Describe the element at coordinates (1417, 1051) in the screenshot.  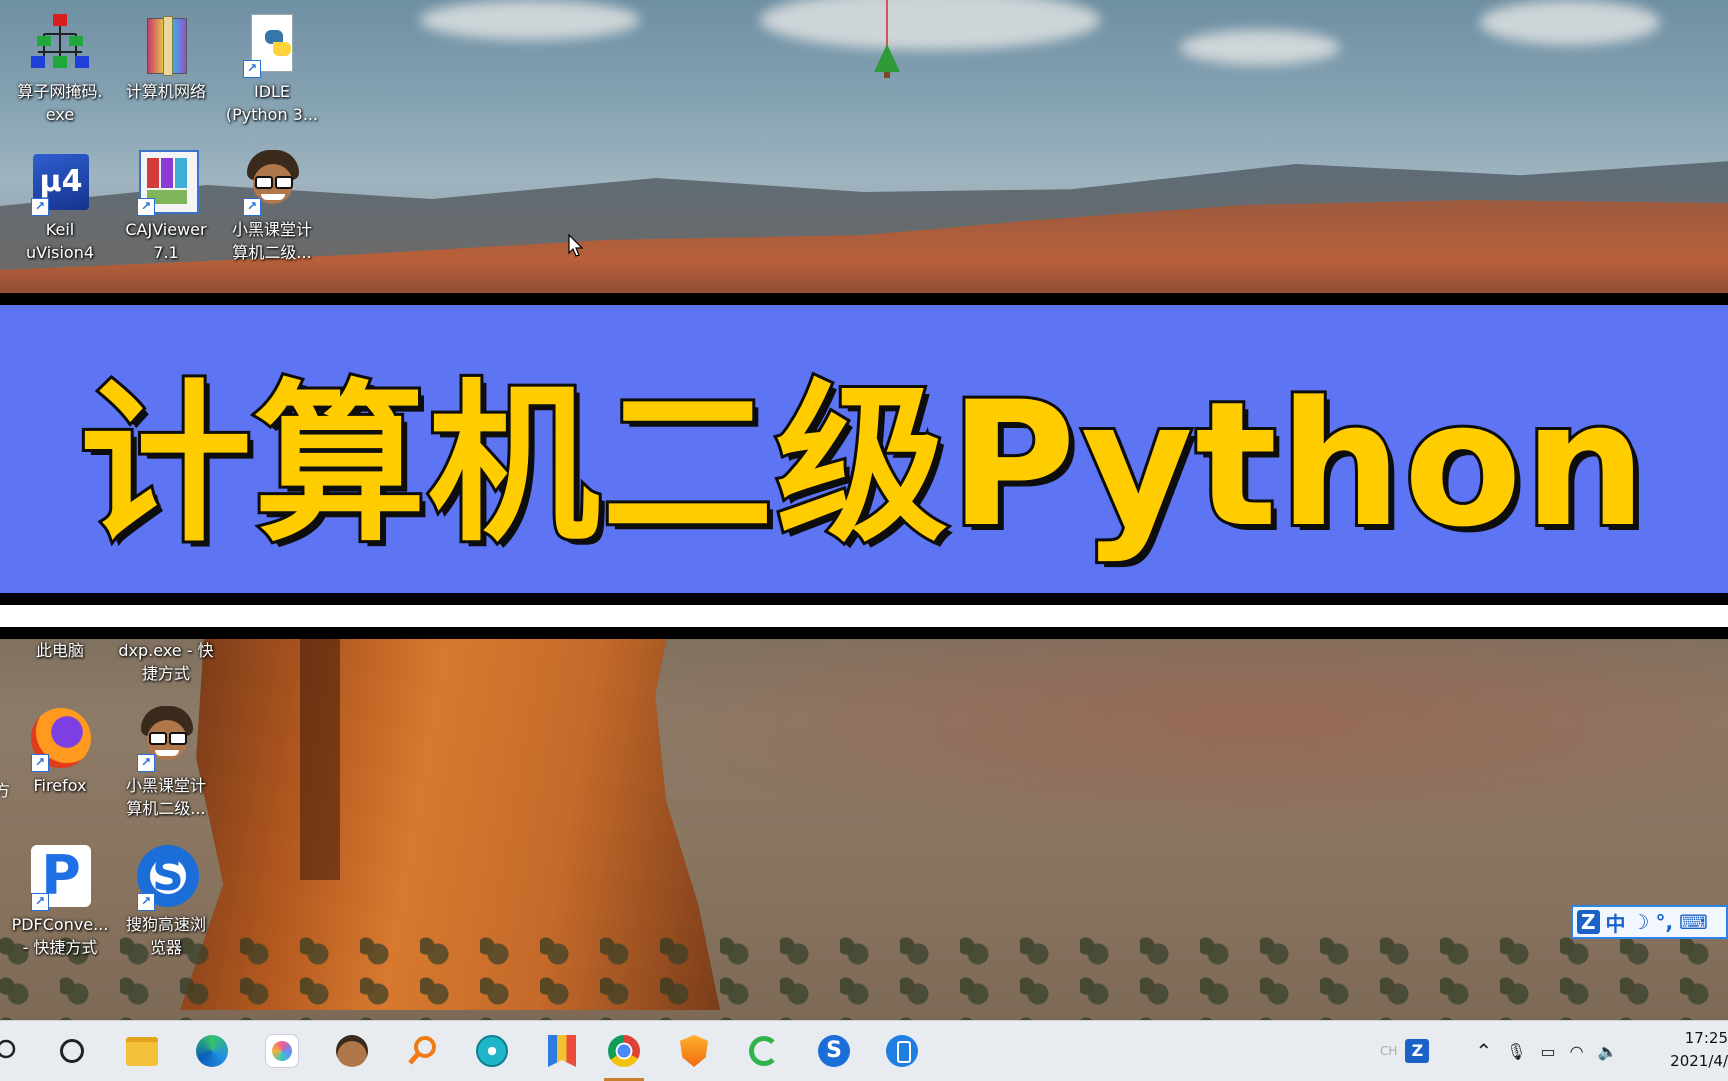
I see `tray-ime-icon: Z` at that location.